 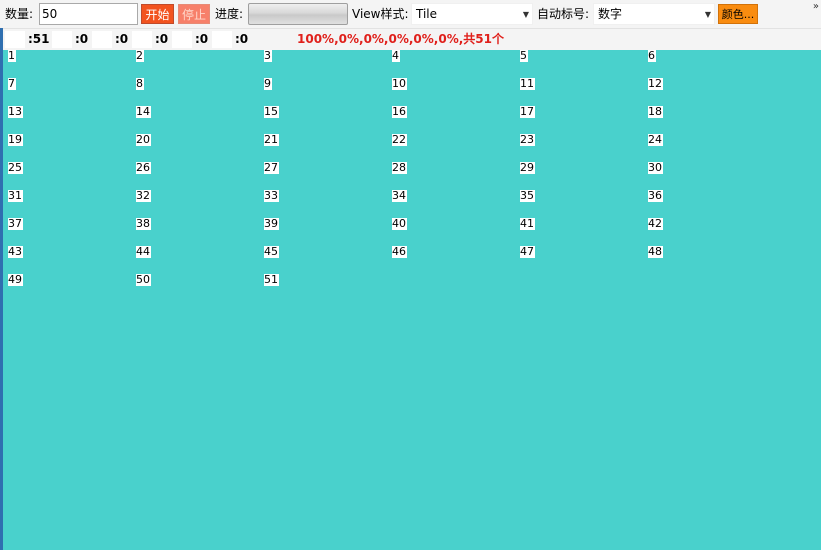 What do you see at coordinates (88, 14) in the screenshot?
I see `count-input: 50` at bounding box center [88, 14].